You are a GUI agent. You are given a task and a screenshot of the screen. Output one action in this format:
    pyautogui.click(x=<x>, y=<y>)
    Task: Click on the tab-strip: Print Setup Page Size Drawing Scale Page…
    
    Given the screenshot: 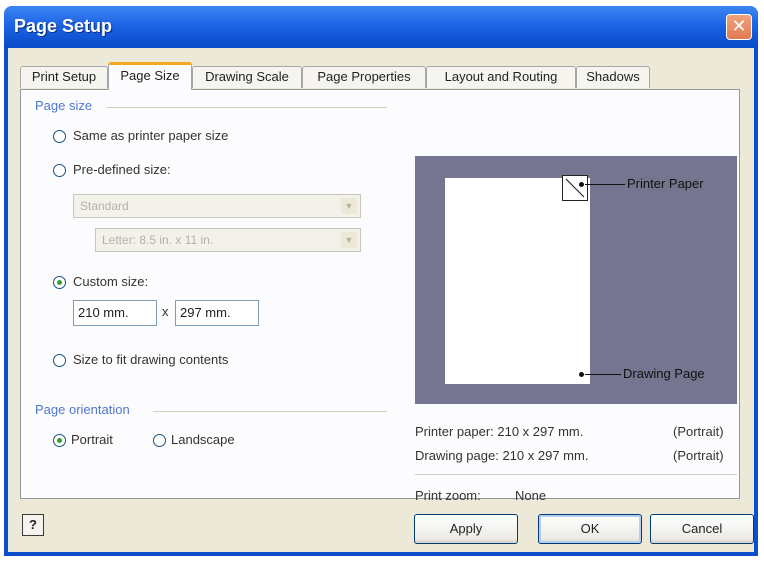 What is the action you would take?
    pyautogui.click(x=380, y=76)
    